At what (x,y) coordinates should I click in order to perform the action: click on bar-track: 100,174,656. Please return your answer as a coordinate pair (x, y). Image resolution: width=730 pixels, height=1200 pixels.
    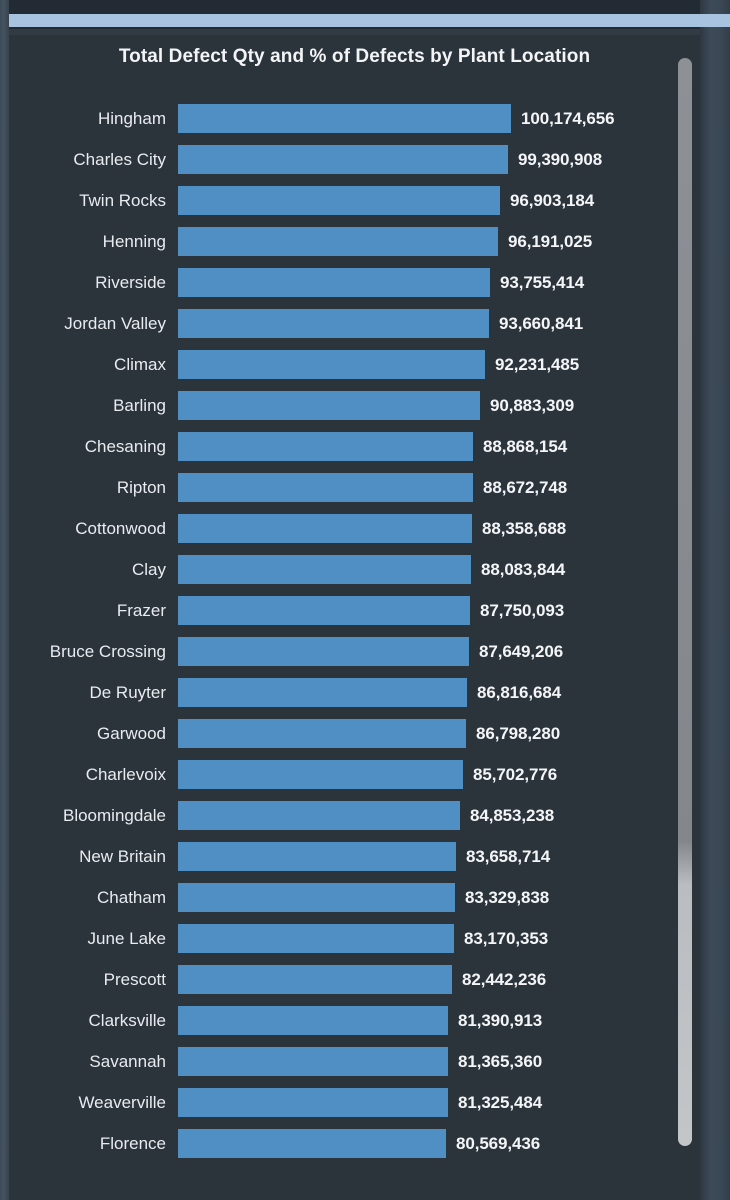
    Looking at the image, I should click on (439, 118).